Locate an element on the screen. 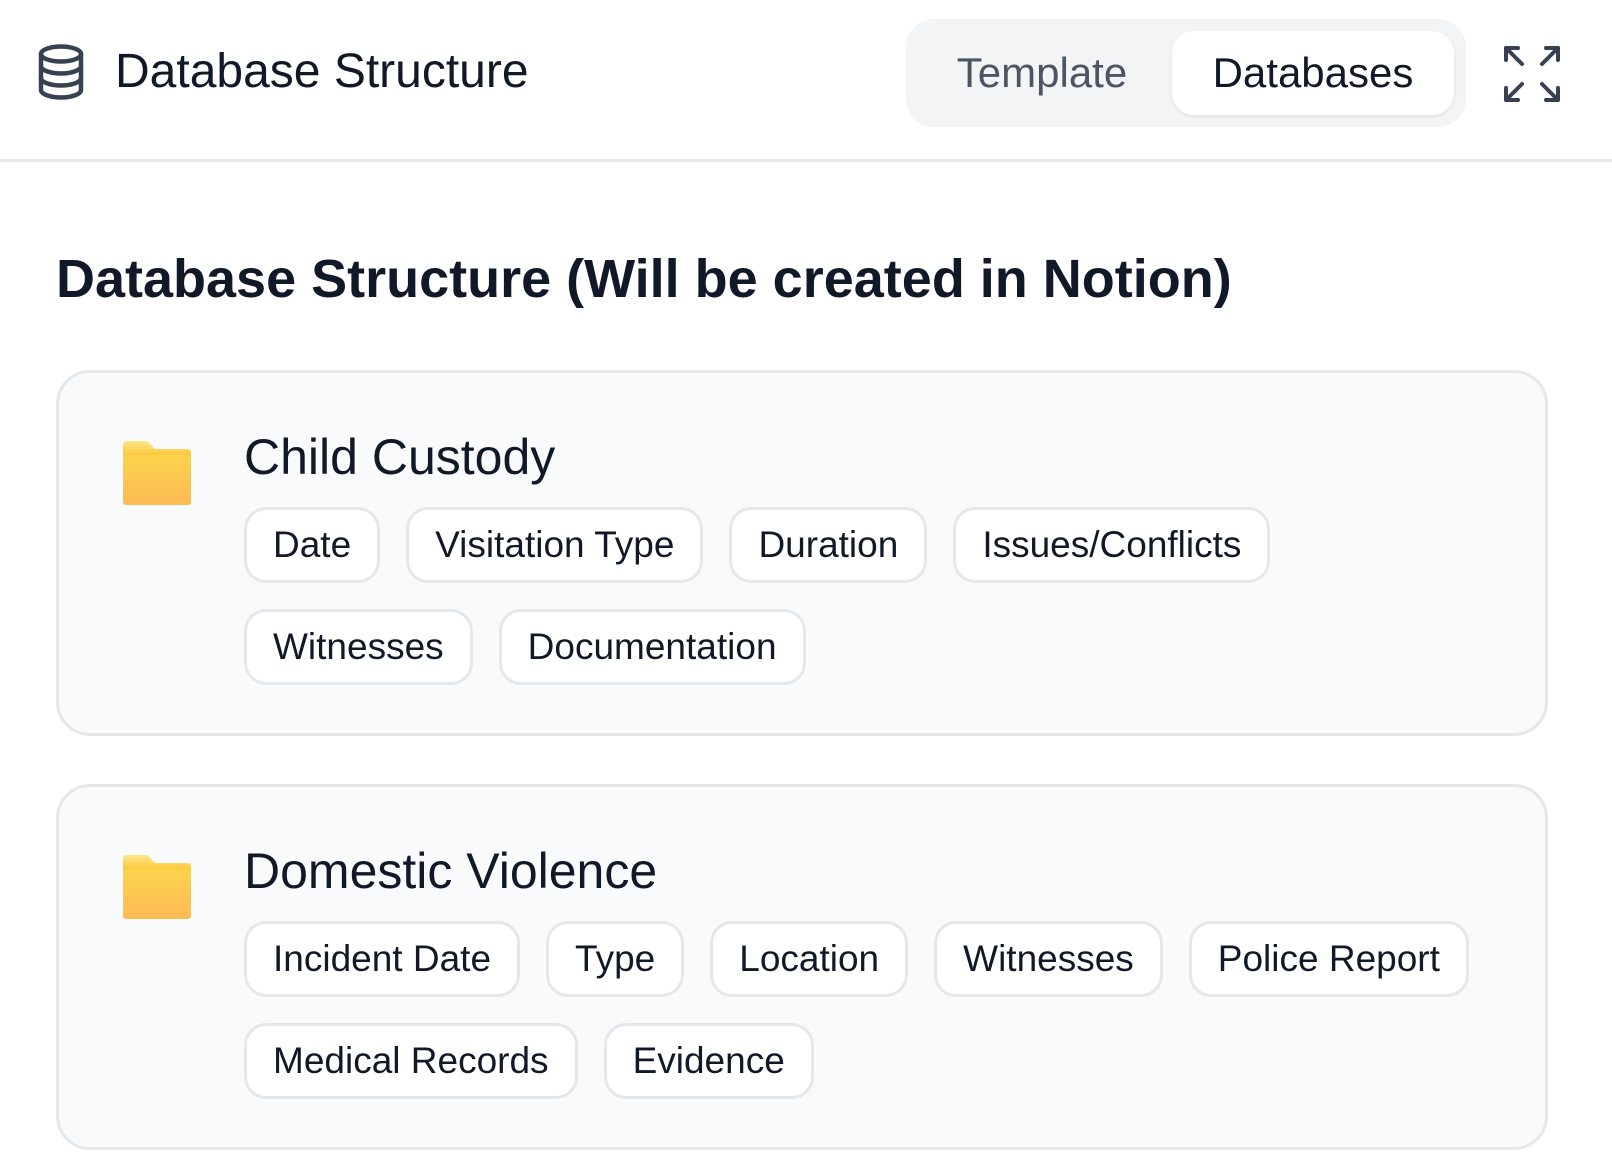  app-title: Database Structure is located at coordinates (322, 71).